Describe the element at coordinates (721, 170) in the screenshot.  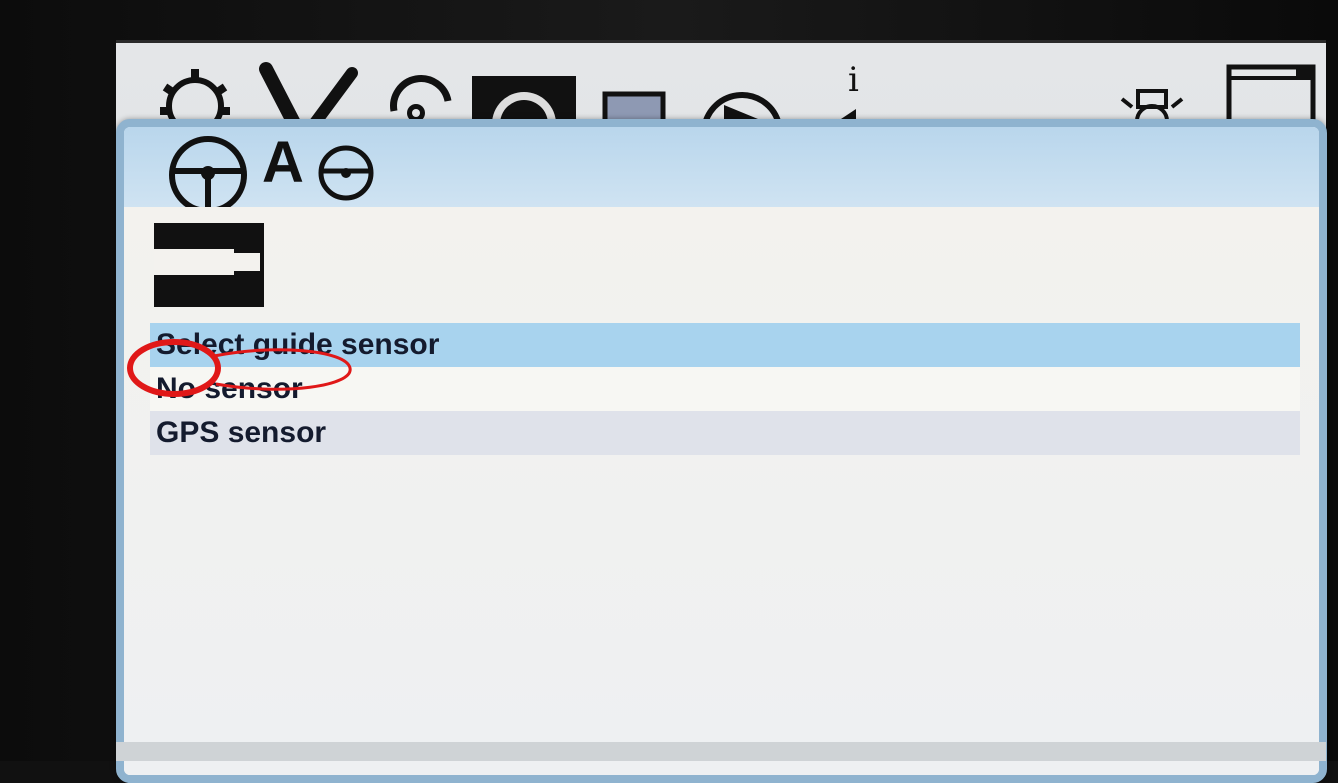
I see `dialog-header: A` at that location.